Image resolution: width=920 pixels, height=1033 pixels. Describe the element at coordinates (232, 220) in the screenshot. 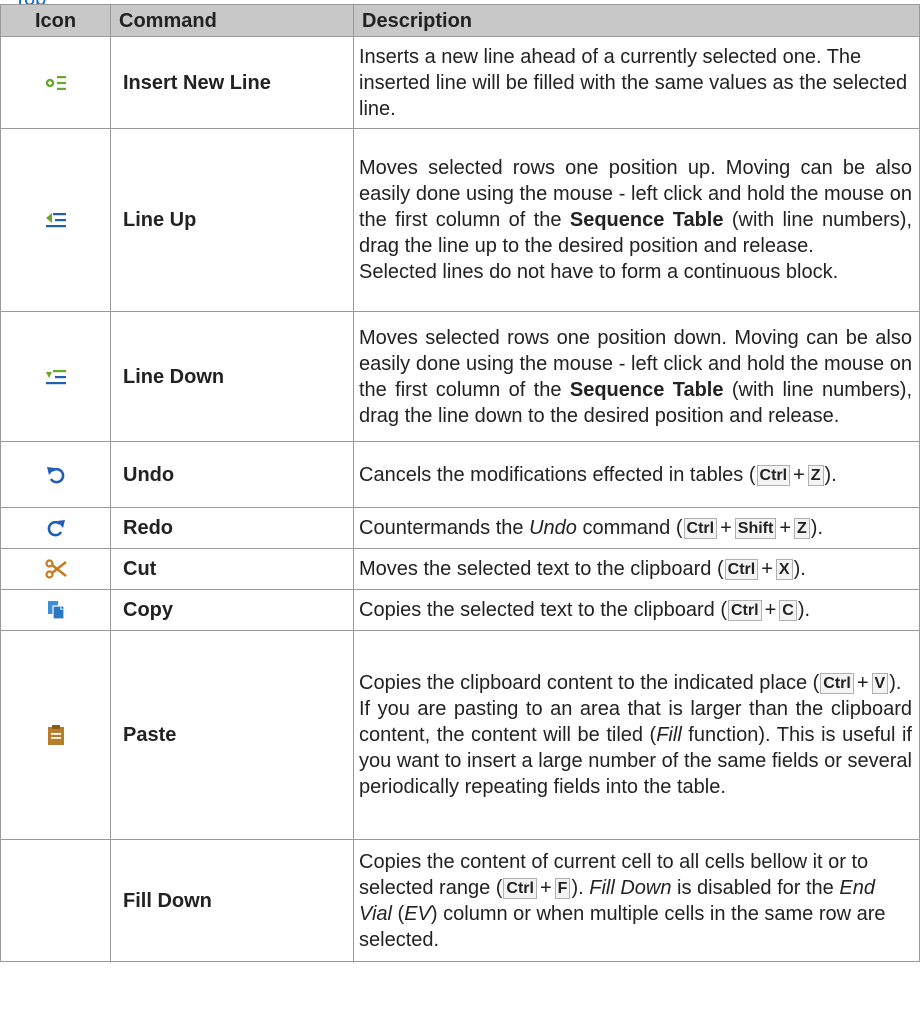

I see `command-name: Line Up` at that location.